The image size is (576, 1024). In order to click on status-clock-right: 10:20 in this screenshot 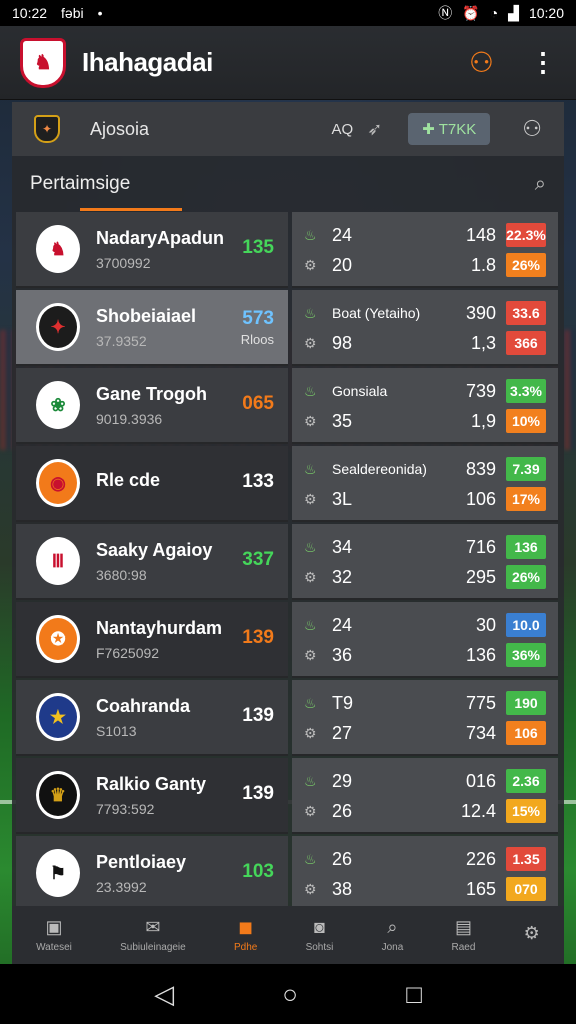, I will do `click(546, 13)`.